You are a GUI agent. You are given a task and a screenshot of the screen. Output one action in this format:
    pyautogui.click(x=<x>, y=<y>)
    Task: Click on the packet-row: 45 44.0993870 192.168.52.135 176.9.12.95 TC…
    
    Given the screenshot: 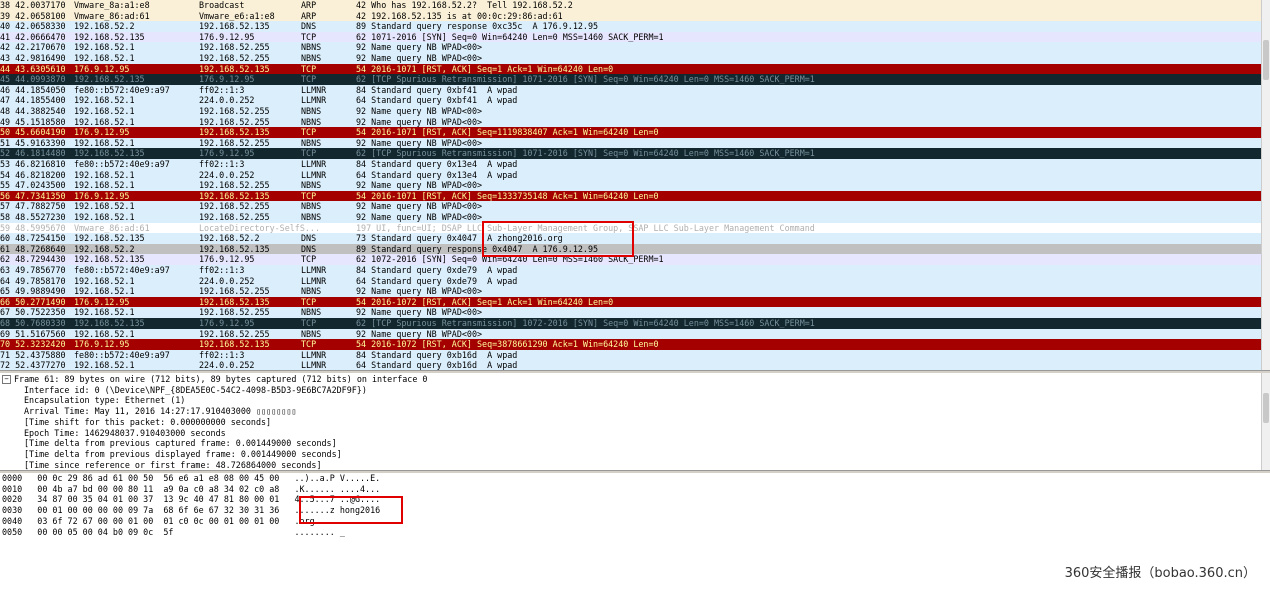 What is the action you would take?
    pyautogui.click(x=631, y=79)
    